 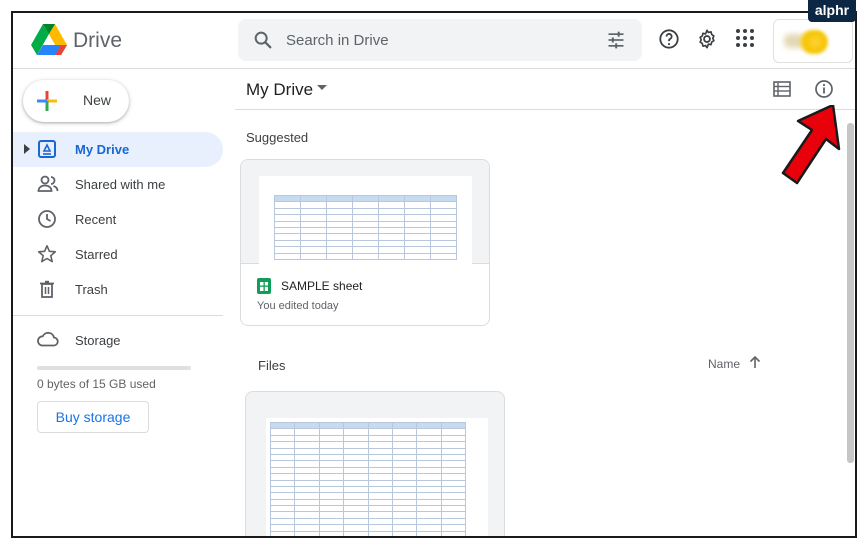 What do you see at coordinates (832, 11) in the screenshot?
I see `watermark-logo: alphr` at bounding box center [832, 11].